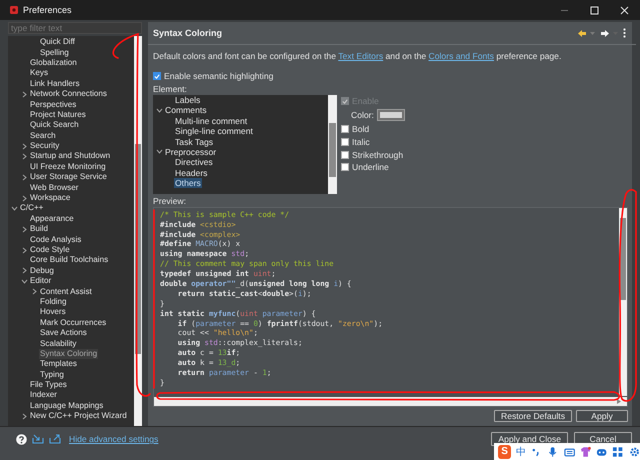 The height and width of the screenshot is (460, 640). What do you see at coordinates (361, 141) in the screenshot?
I see `checkbox-label: Italic` at bounding box center [361, 141].